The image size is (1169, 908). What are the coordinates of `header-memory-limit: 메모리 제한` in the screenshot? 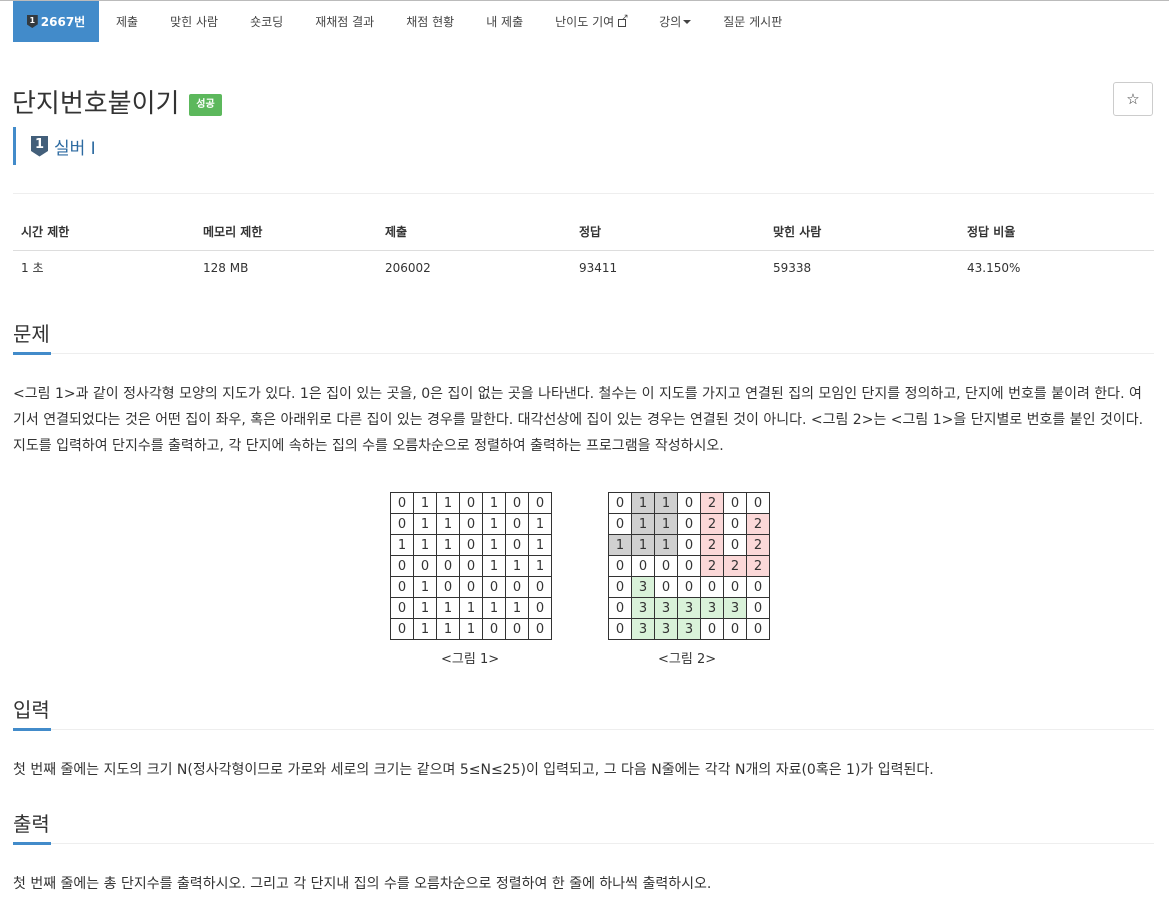 It's located at (286, 232).